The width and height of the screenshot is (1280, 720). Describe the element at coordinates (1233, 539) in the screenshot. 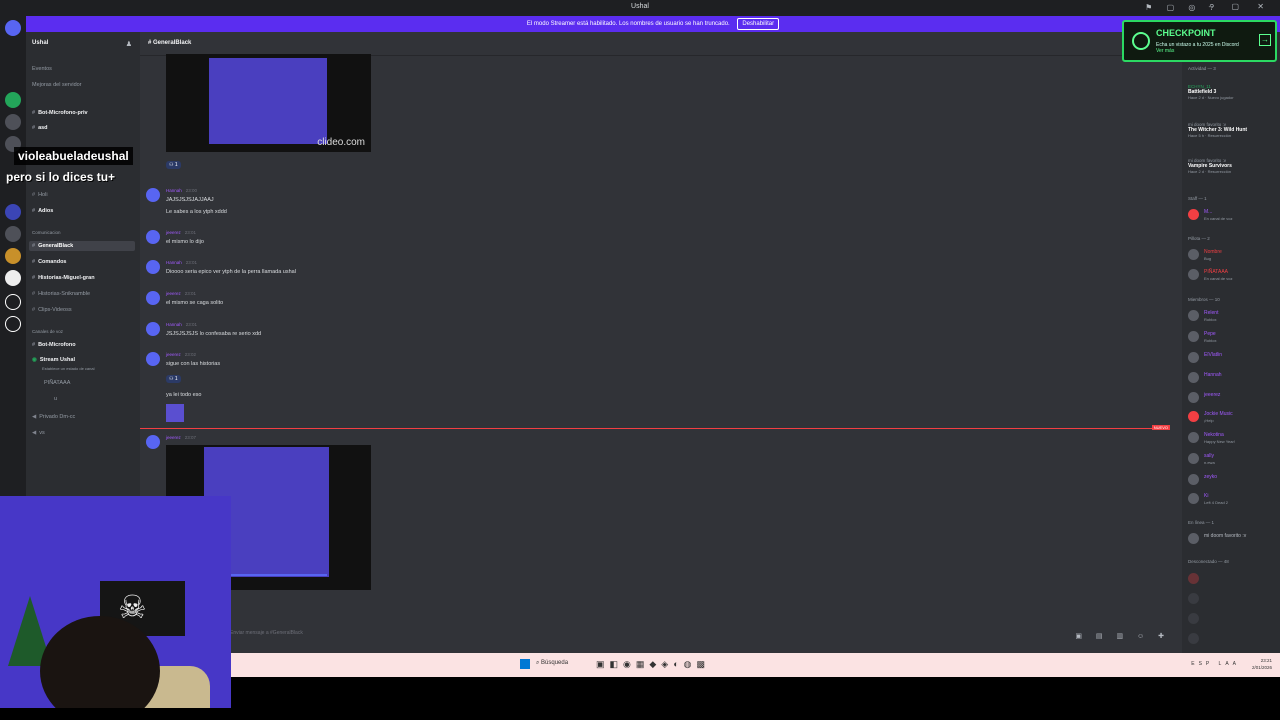

I see `member-row: mi doom favorito :v` at that location.